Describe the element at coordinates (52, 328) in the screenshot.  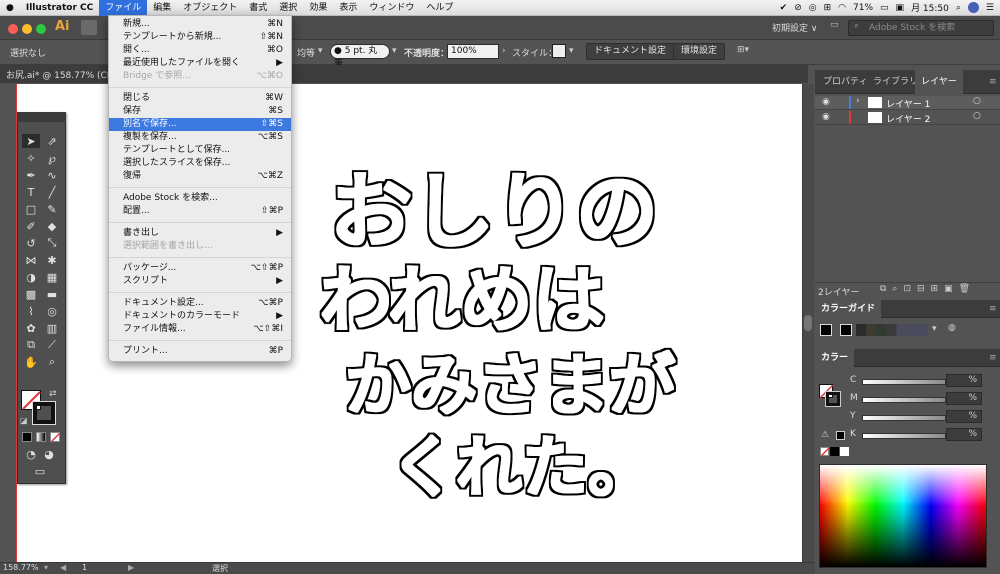
I see `graph-tool-icon: ▥` at that location.